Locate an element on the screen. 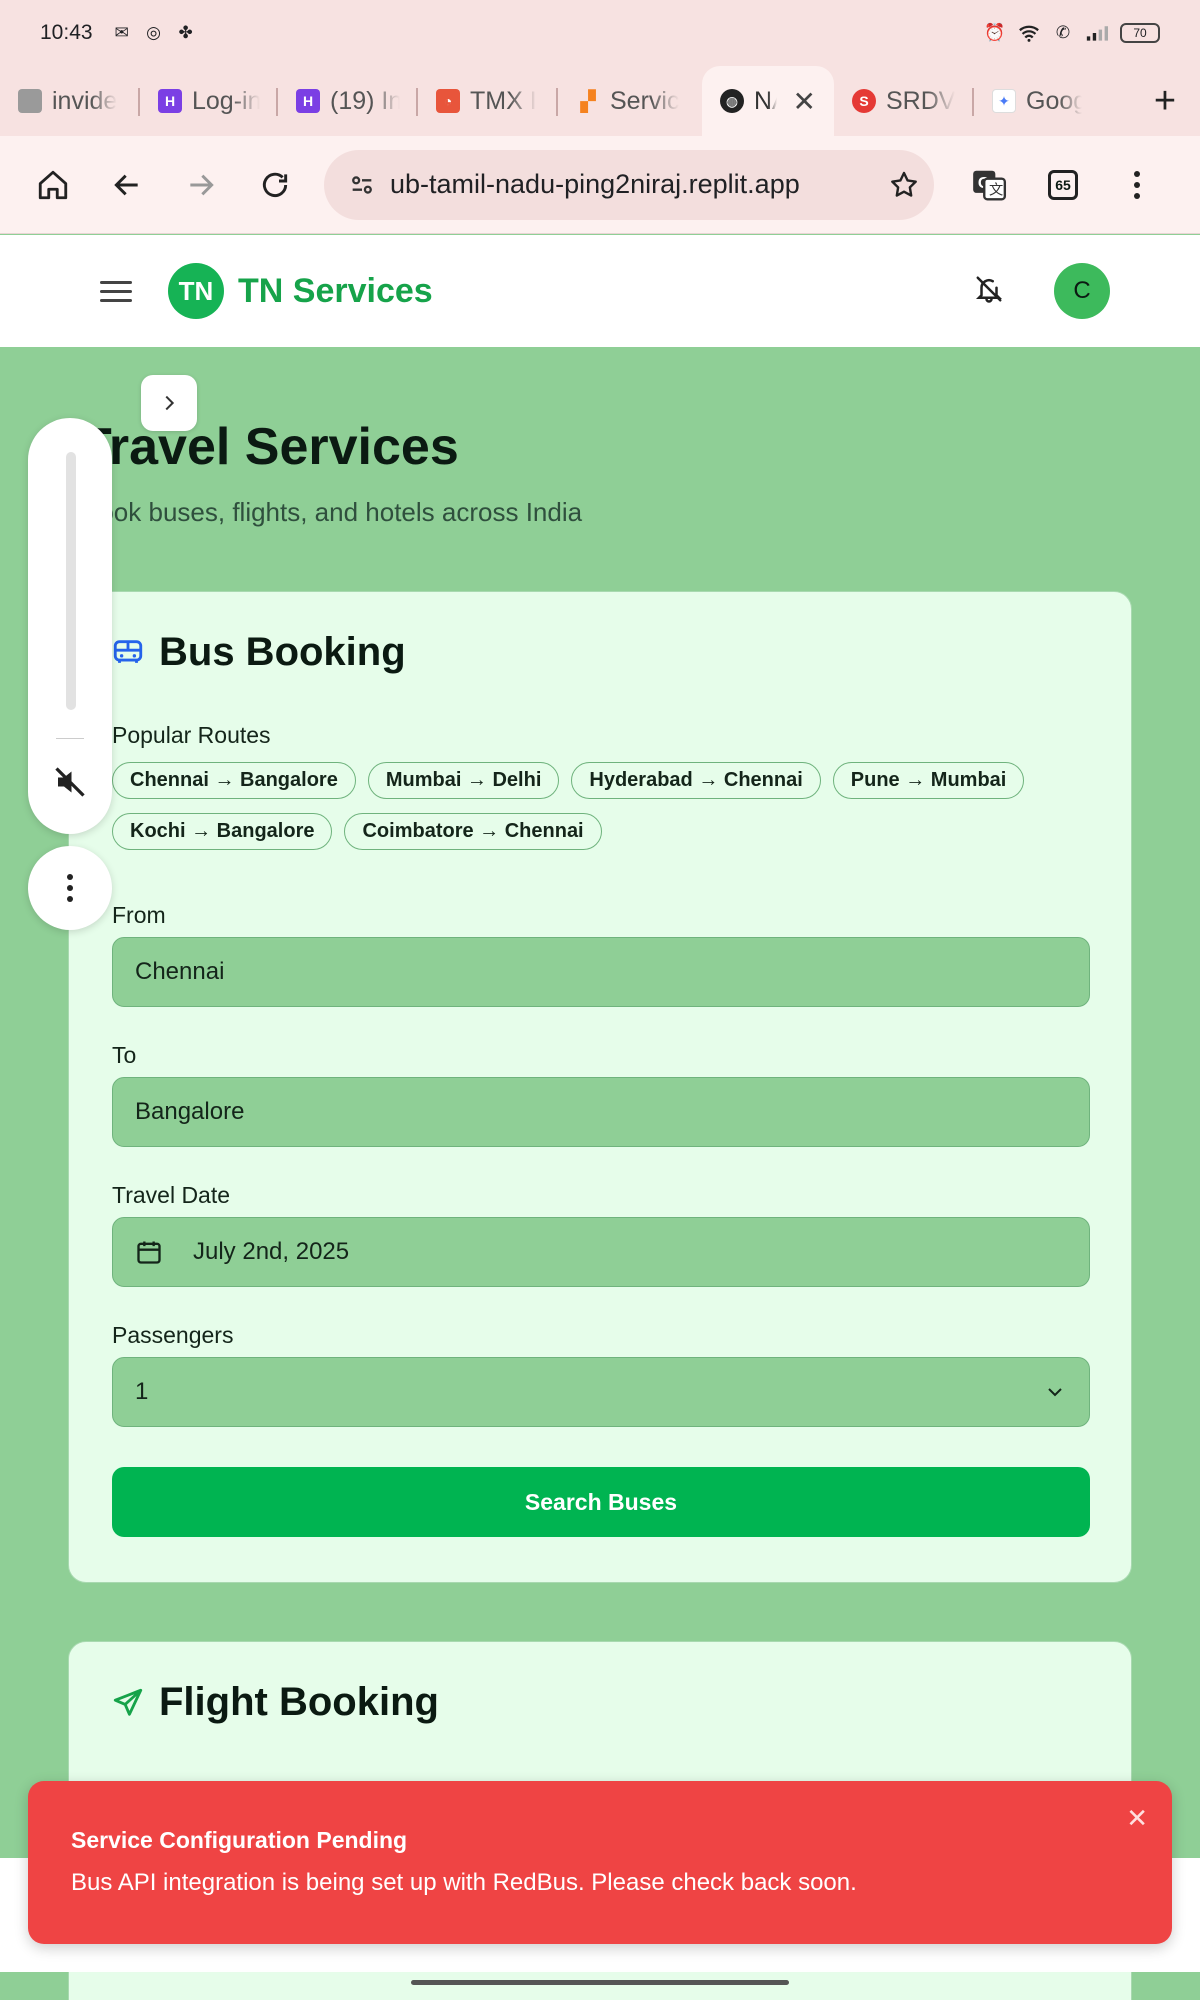 The width and height of the screenshot is (1200, 2000). tab-favicon-icon: S is located at coordinates (864, 101).